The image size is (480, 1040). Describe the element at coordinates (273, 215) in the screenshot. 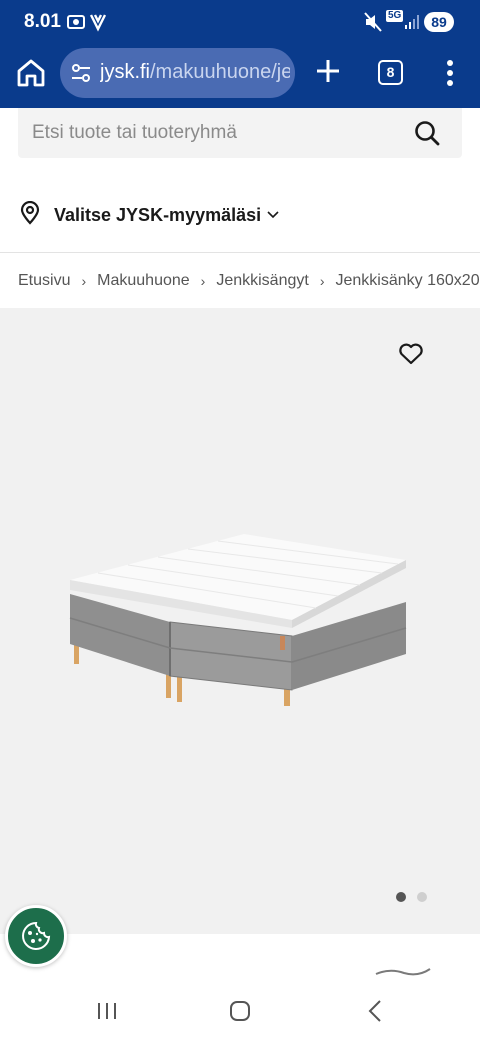

I see `chevron-down-icon` at that location.